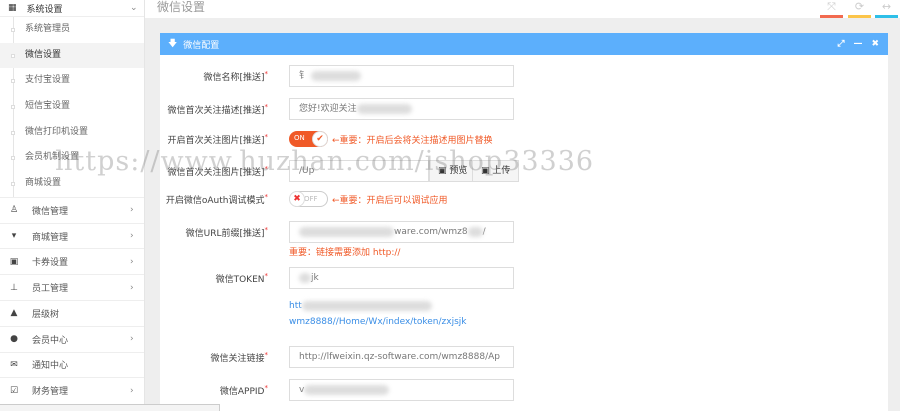  Describe the element at coordinates (14, 390) in the screenshot. I see `check-square-icon: ☑` at that location.